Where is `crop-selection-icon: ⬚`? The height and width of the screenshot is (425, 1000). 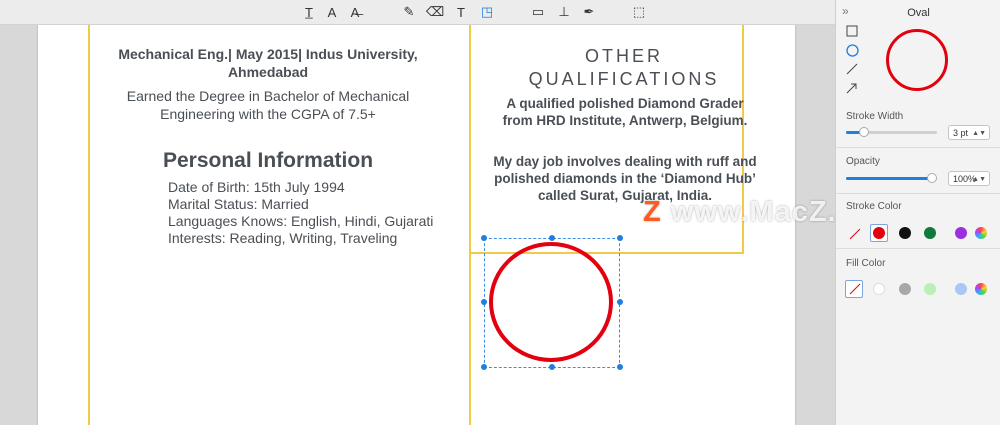
crop-selection-icon: ⬚ is located at coordinates (639, 12).